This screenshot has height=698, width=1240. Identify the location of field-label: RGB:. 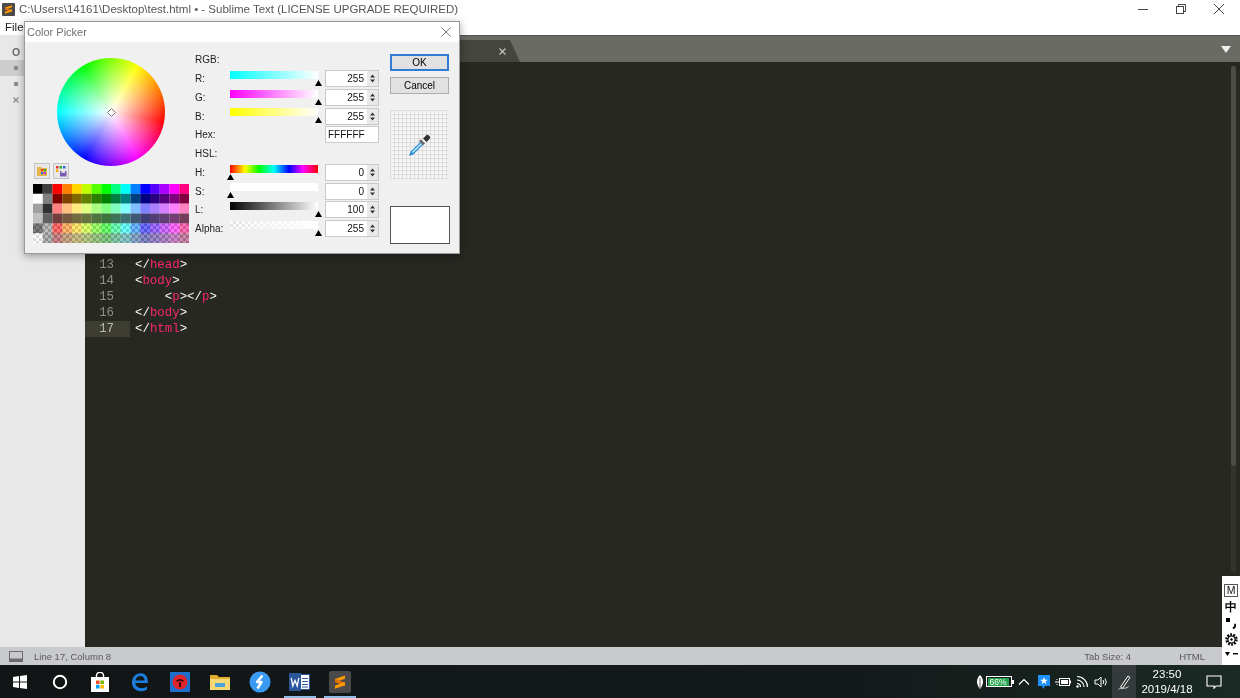
(208, 60).